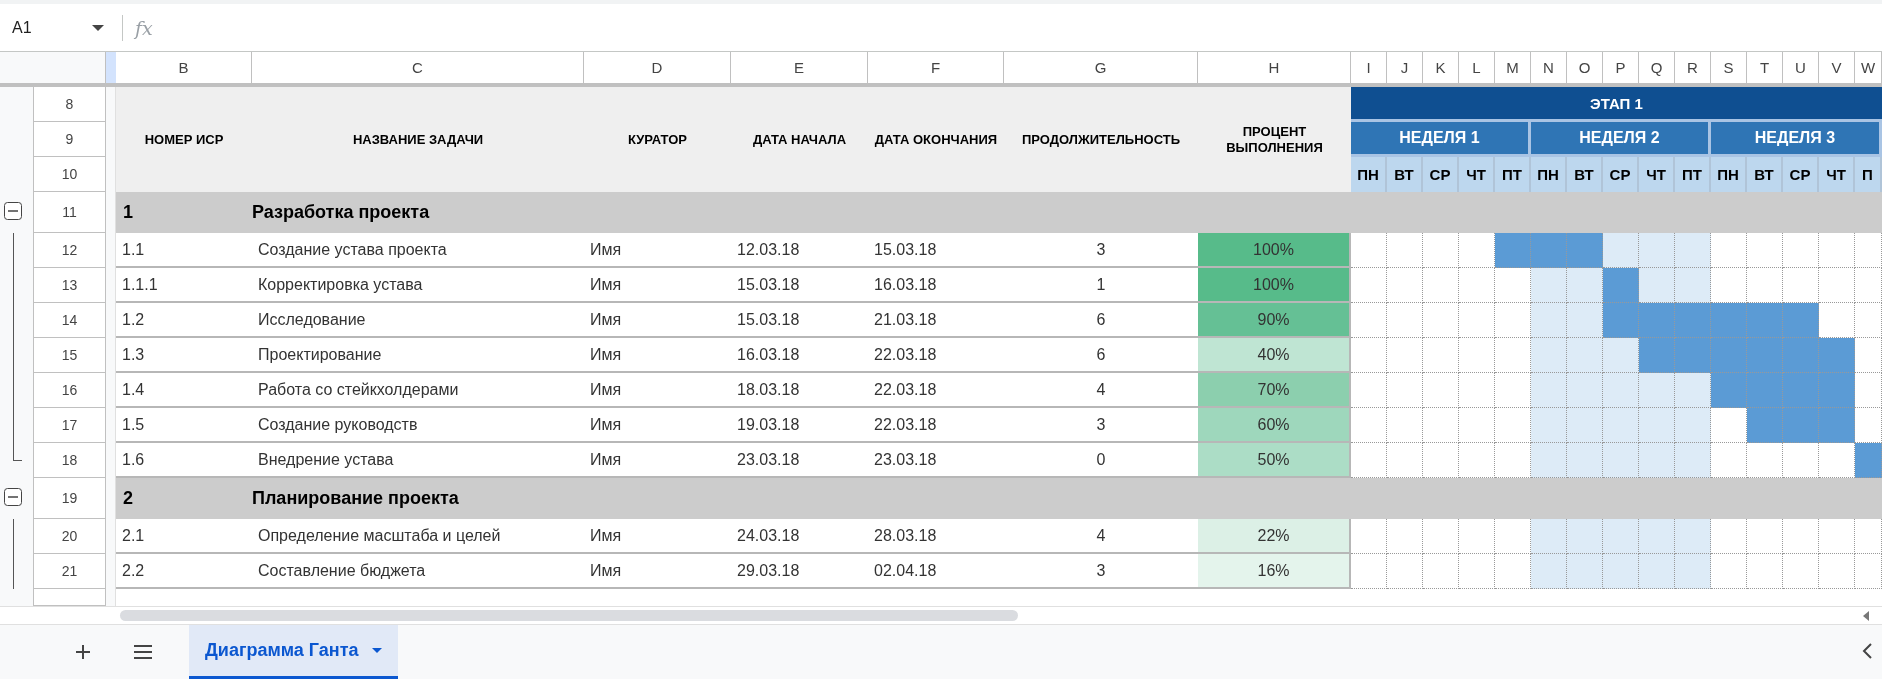 The height and width of the screenshot is (679, 1882). What do you see at coordinates (1693, 69) in the screenshot?
I see `column-header: R` at bounding box center [1693, 69].